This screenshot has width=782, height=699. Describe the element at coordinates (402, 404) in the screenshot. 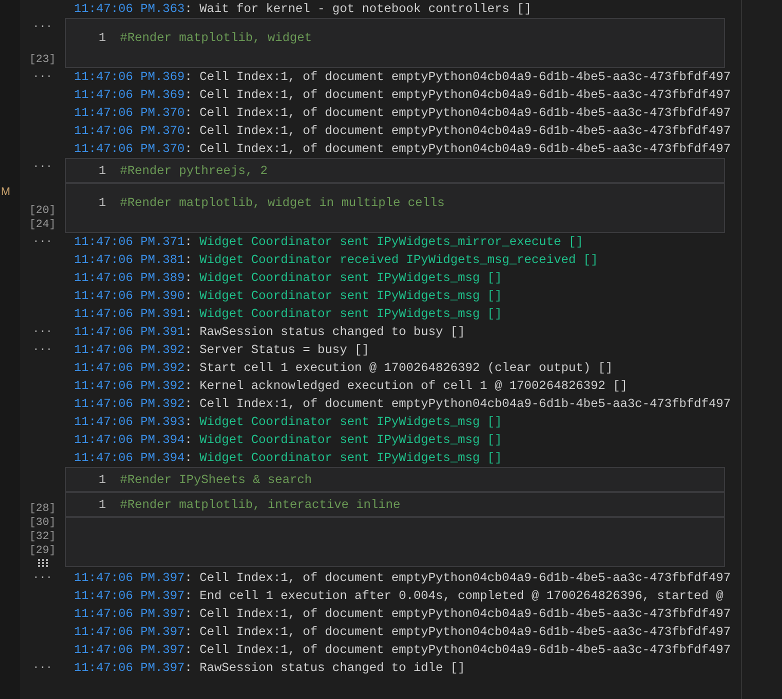

I see `log-line: 11:47:06 PM.392: Cell Index:1, of document emptyPython04cb04a9-6d1b-4be5-aa3c-473fbfdf497` at that location.